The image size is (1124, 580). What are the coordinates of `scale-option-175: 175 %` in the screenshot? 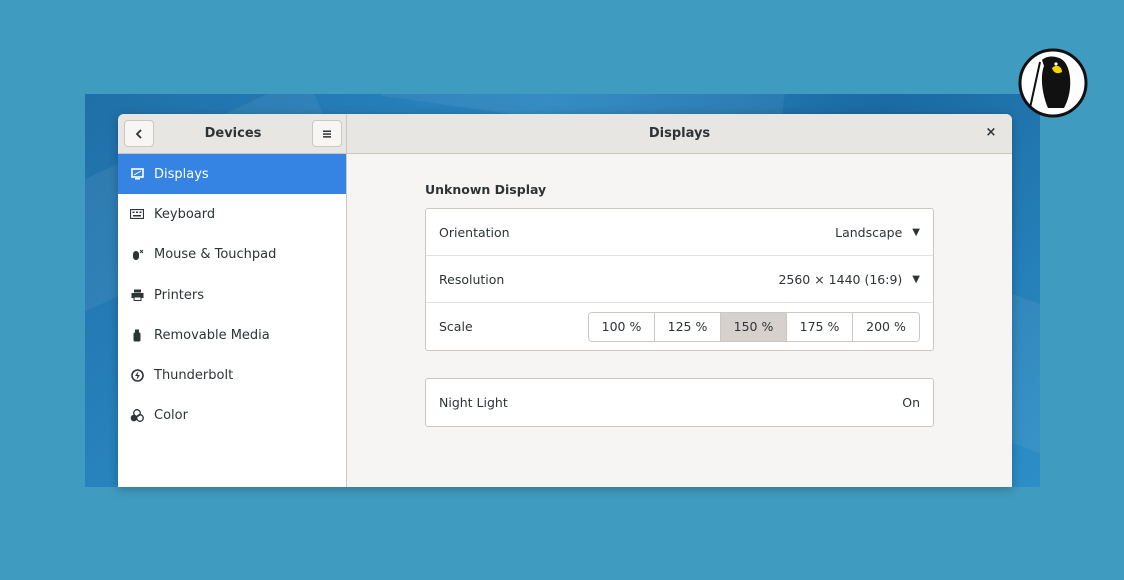 It's located at (820, 326).